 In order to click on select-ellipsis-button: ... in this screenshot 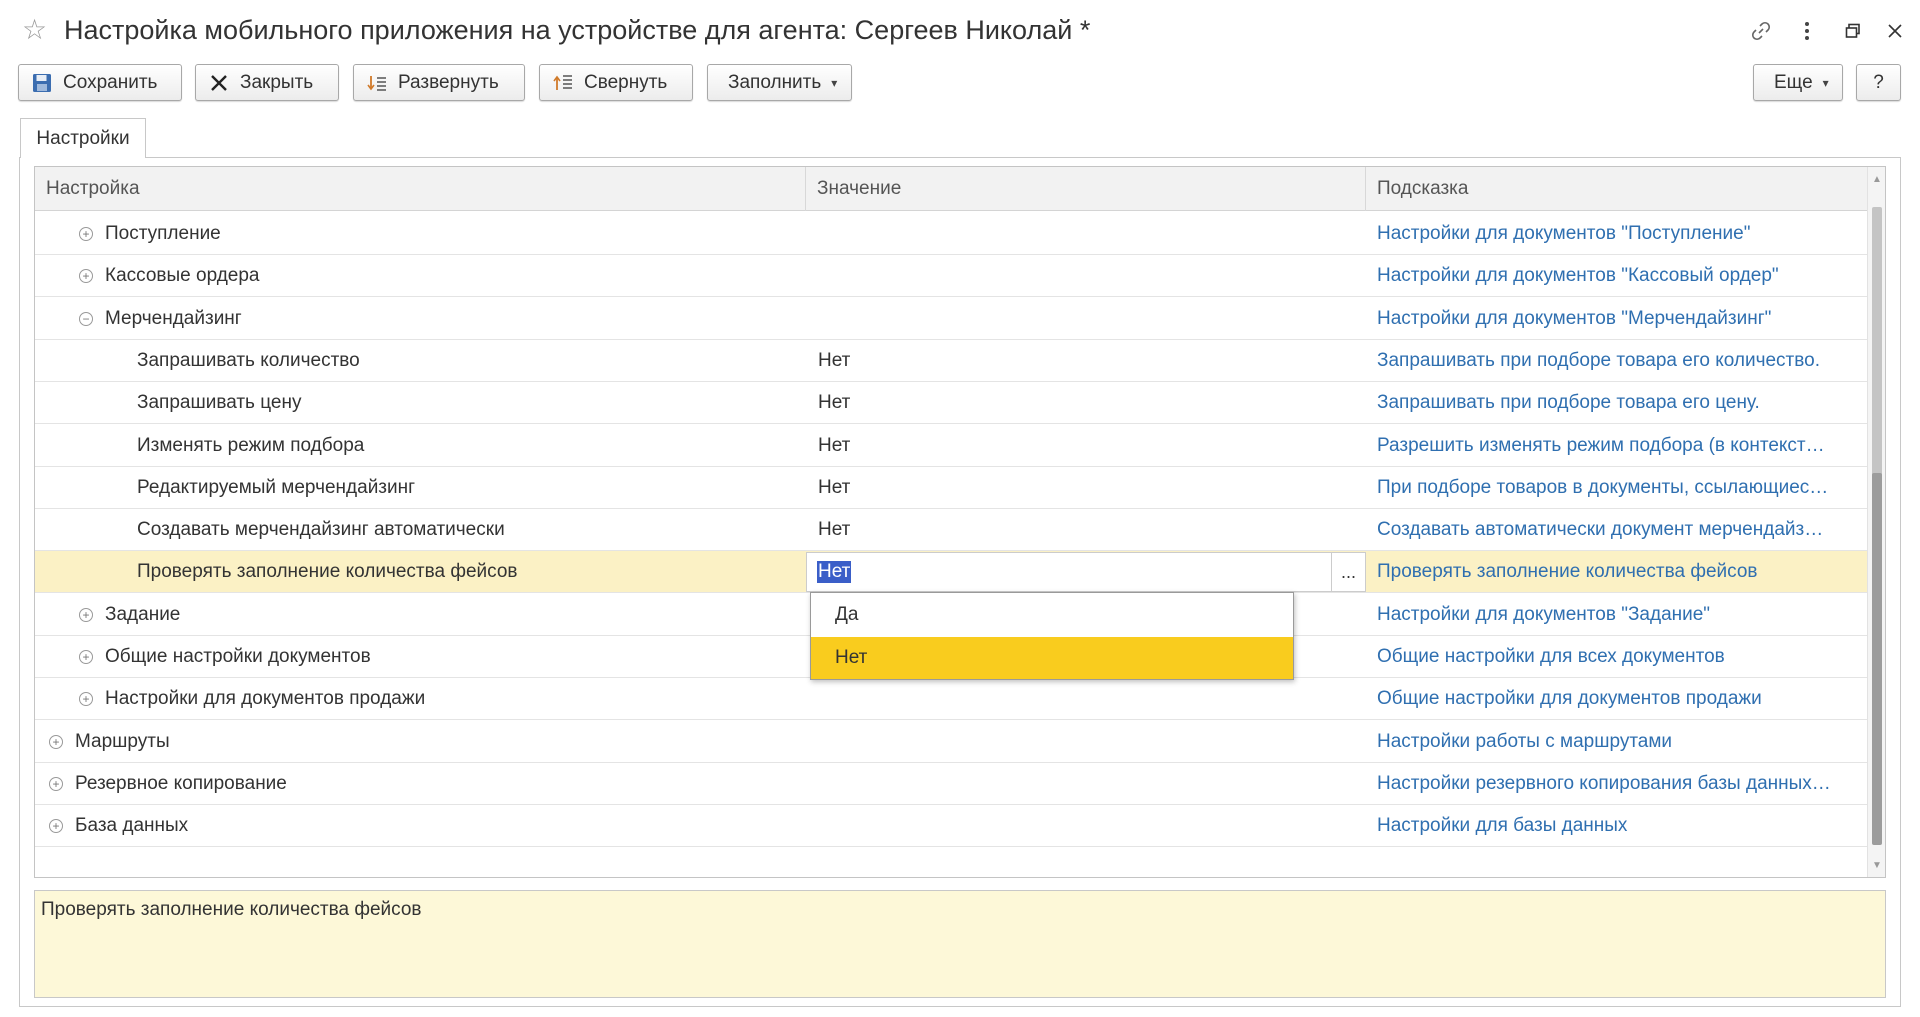, I will do `click(1348, 572)`.